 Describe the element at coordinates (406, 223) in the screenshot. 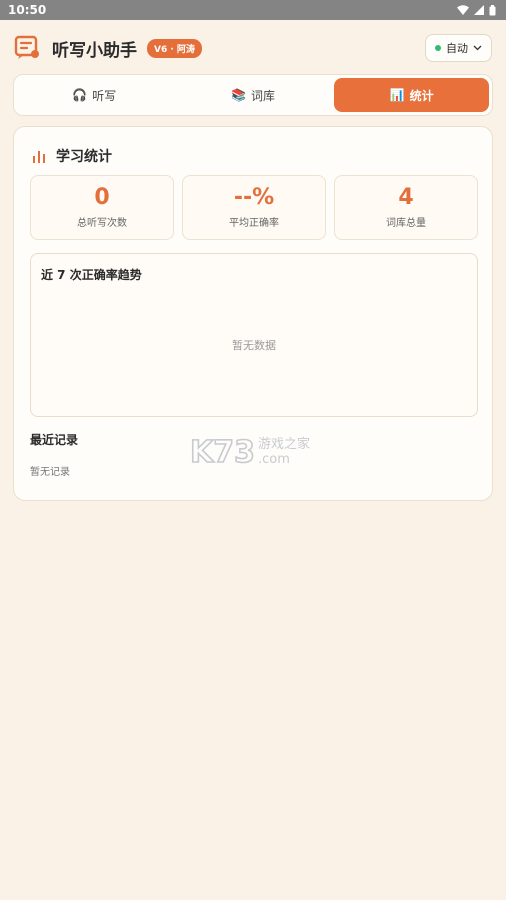

I see `stat-label: 词库总量` at that location.